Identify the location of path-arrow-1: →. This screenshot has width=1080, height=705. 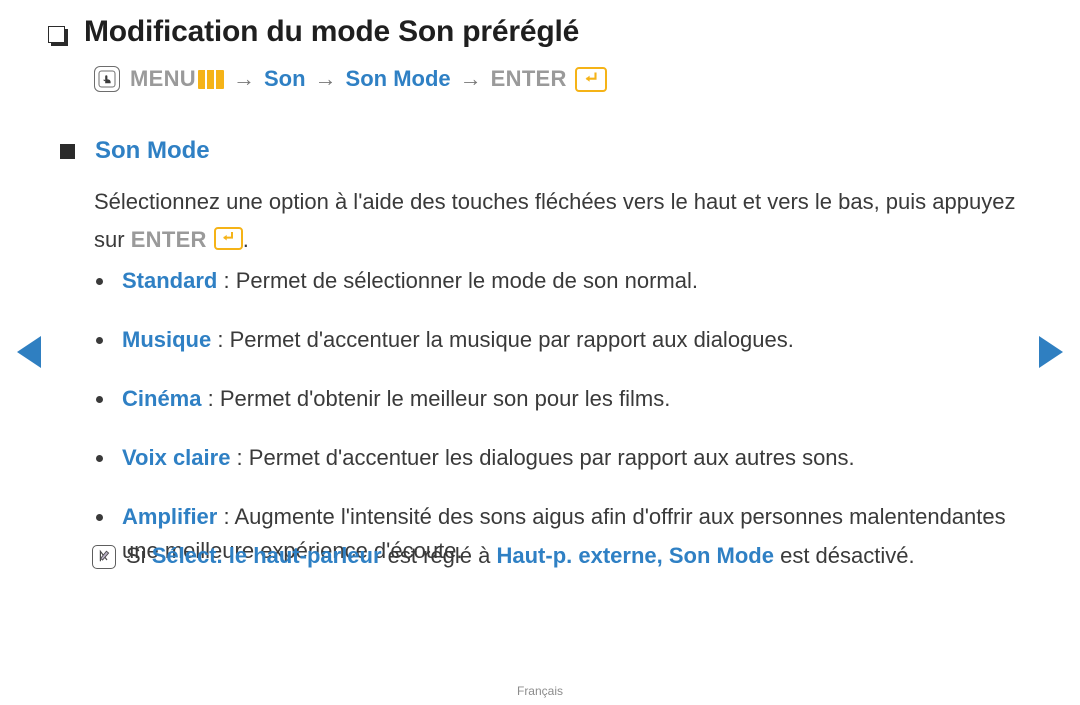
(243, 78).